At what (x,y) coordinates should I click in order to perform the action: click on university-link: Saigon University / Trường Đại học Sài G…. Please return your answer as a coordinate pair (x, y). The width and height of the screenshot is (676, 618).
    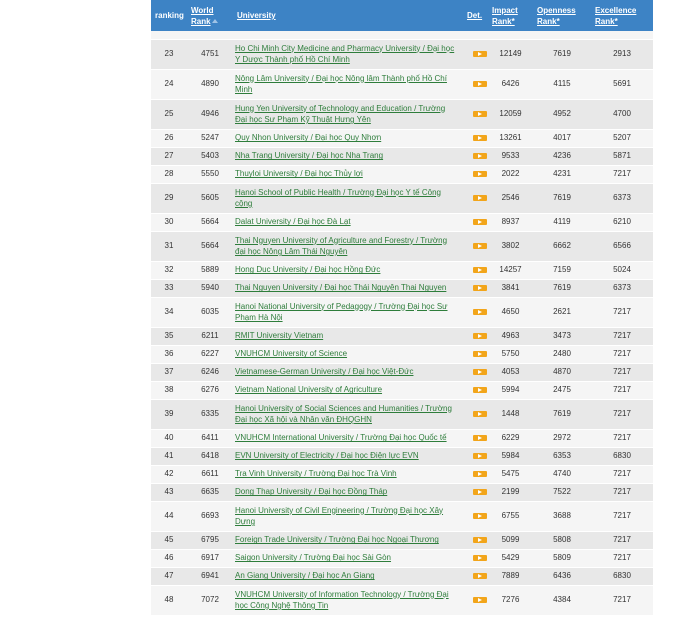
    Looking at the image, I should click on (313, 557).